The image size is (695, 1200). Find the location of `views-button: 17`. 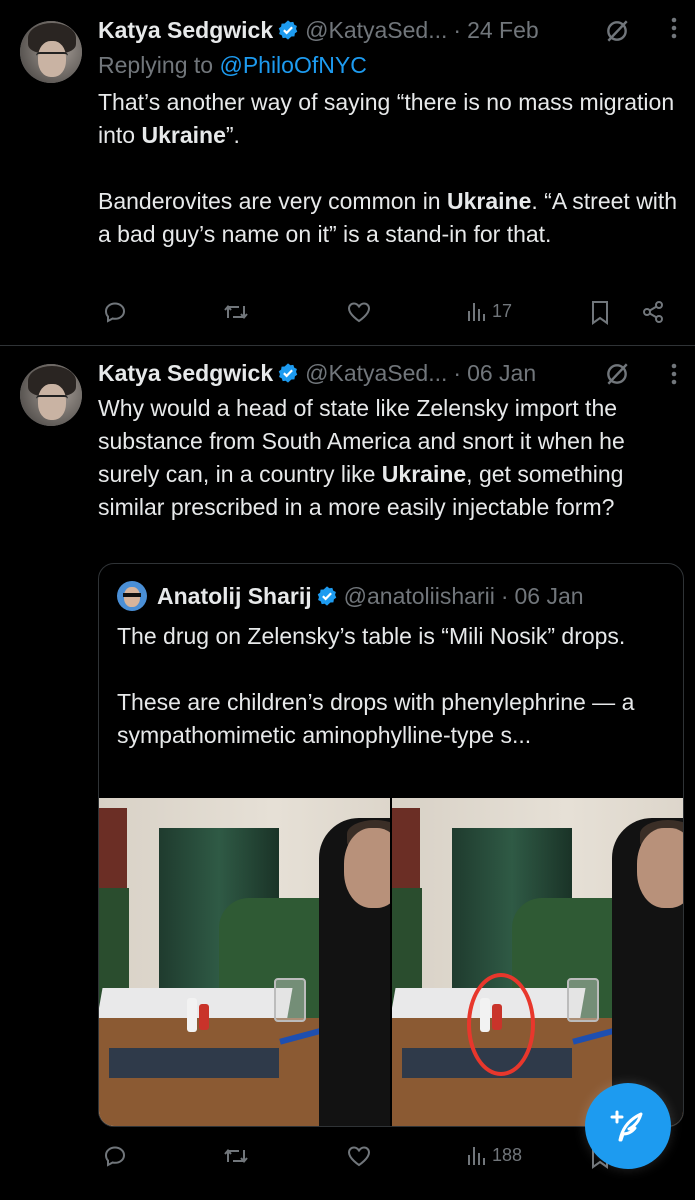

views-button: 17 is located at coordinates (489, 311).